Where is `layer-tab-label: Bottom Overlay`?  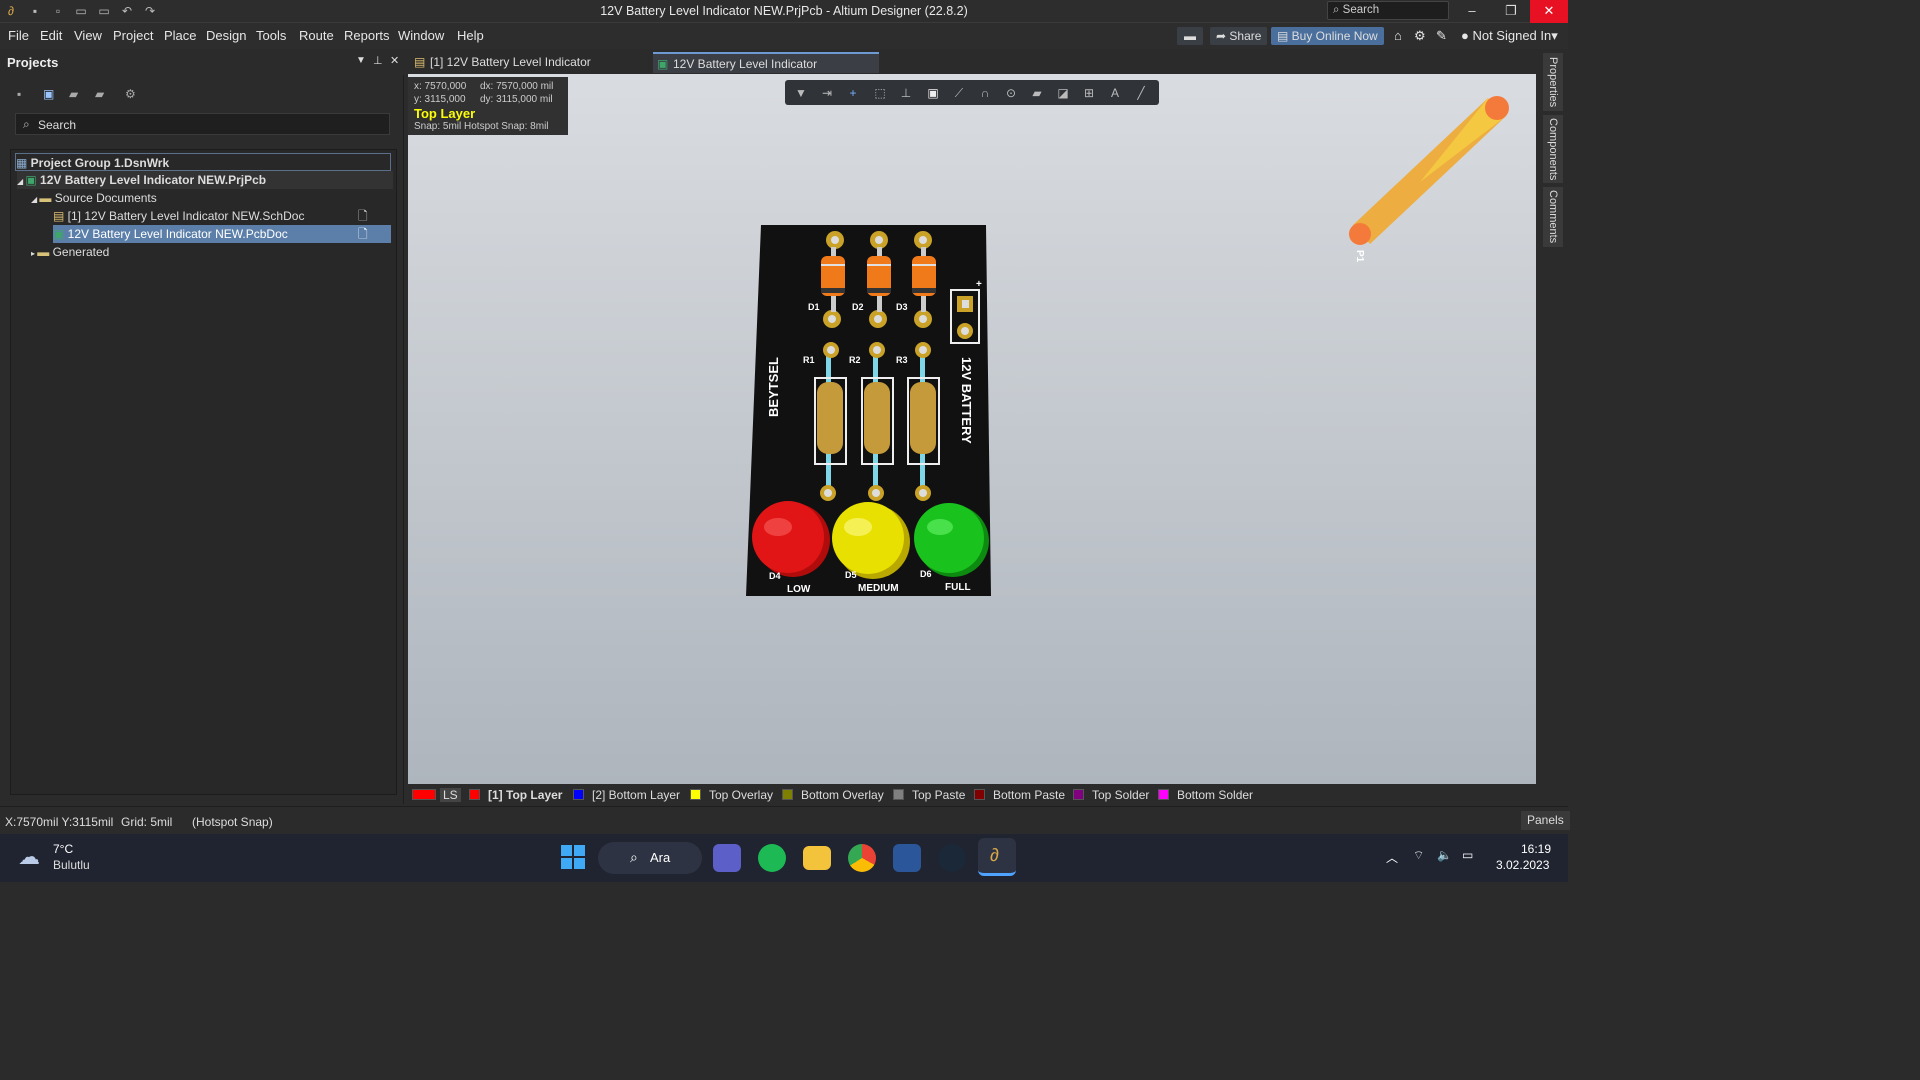 layer-tab-label: Bottom Overlay is located at coordinates (842, 795).